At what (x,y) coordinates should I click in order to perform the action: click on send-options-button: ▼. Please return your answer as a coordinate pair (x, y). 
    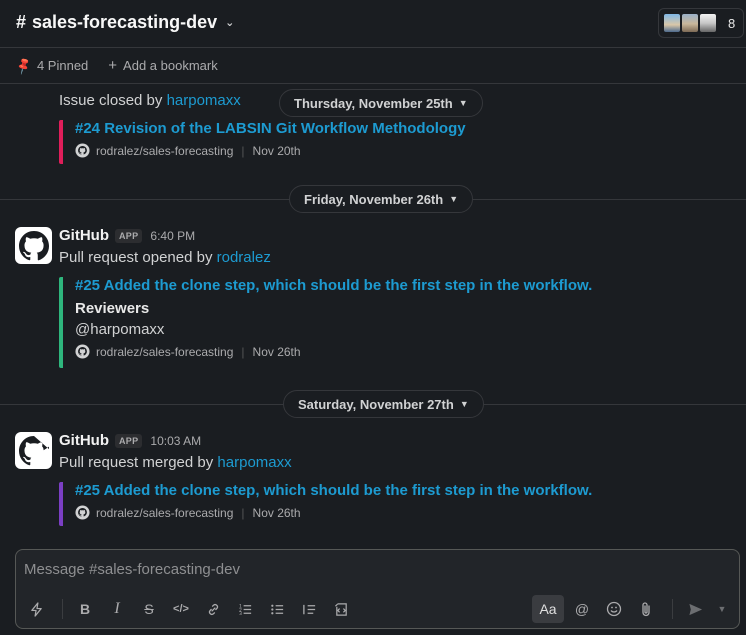
    Looking at the image, I should click on (722, 609).